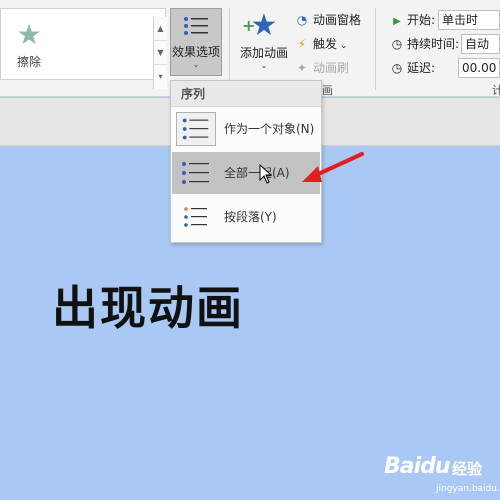  Describe the element at coordinates (480, 44) in the screenshot. I see `duration-input: 自动` at that location.